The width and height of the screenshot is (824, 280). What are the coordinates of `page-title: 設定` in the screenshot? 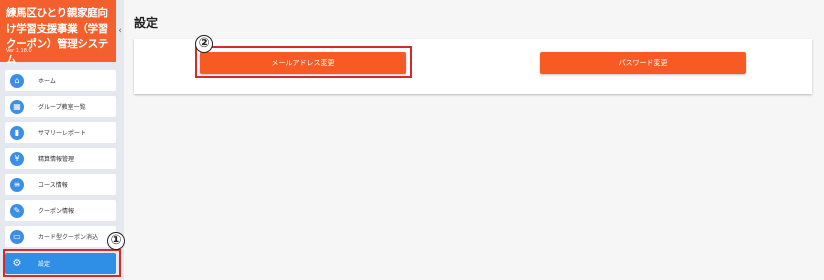 It's located at (146, 23).